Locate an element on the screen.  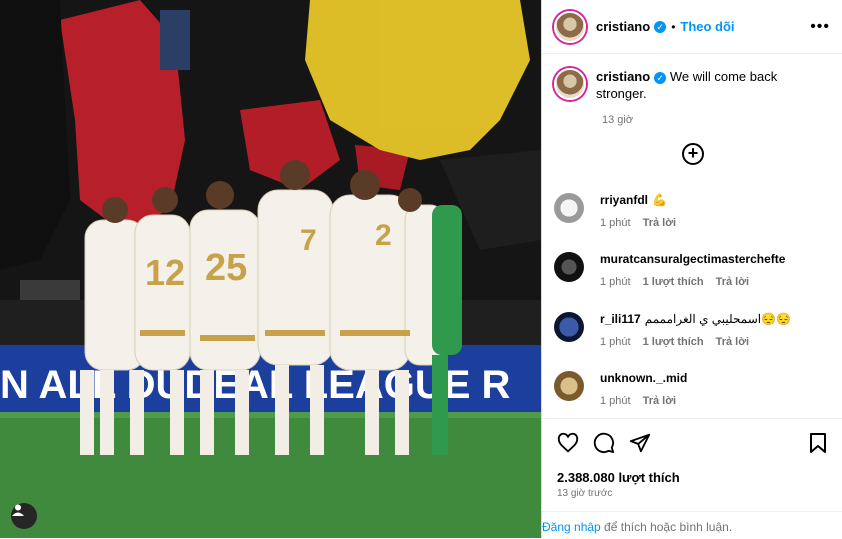
author-username: cristiano is located at coordinates (623, 26).